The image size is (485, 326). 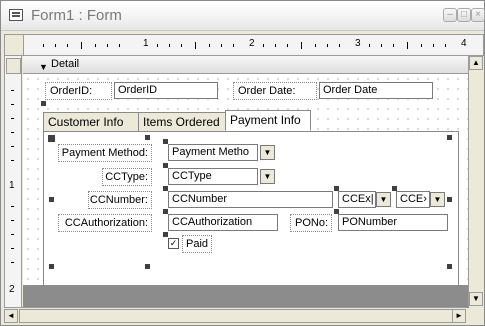 I want to click on ccnumber-textbox: CCNumber, so click(x=250, y=199).